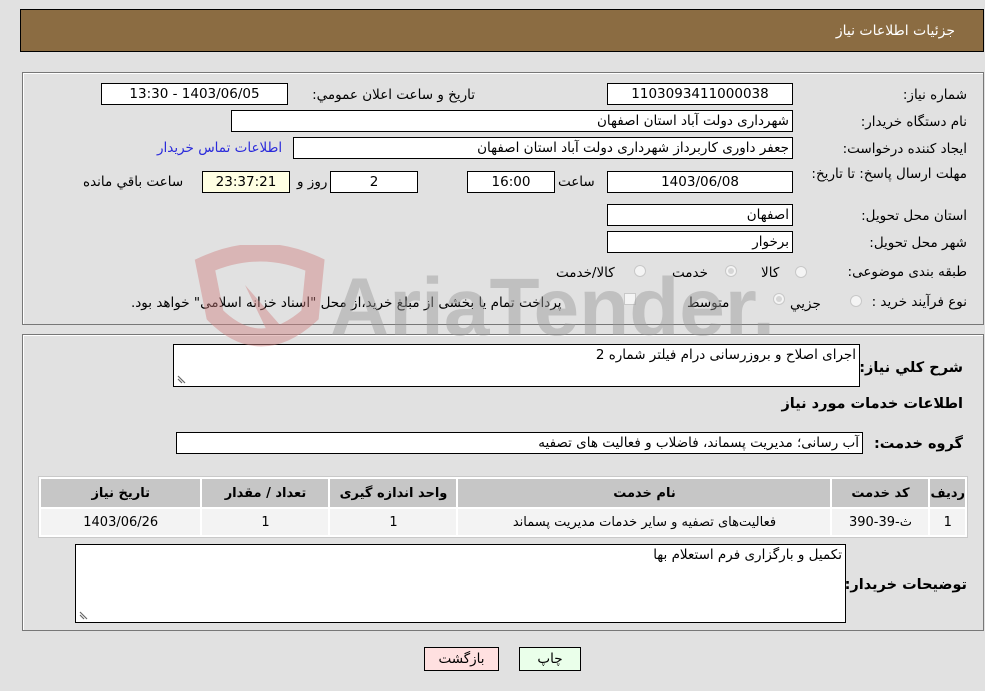 Image resolution: width=985 pixels, height=691 pixels. I want to click on announce-datetime-label: تاریخ و ساعت اعلان عمومي:, so click(393, 95).